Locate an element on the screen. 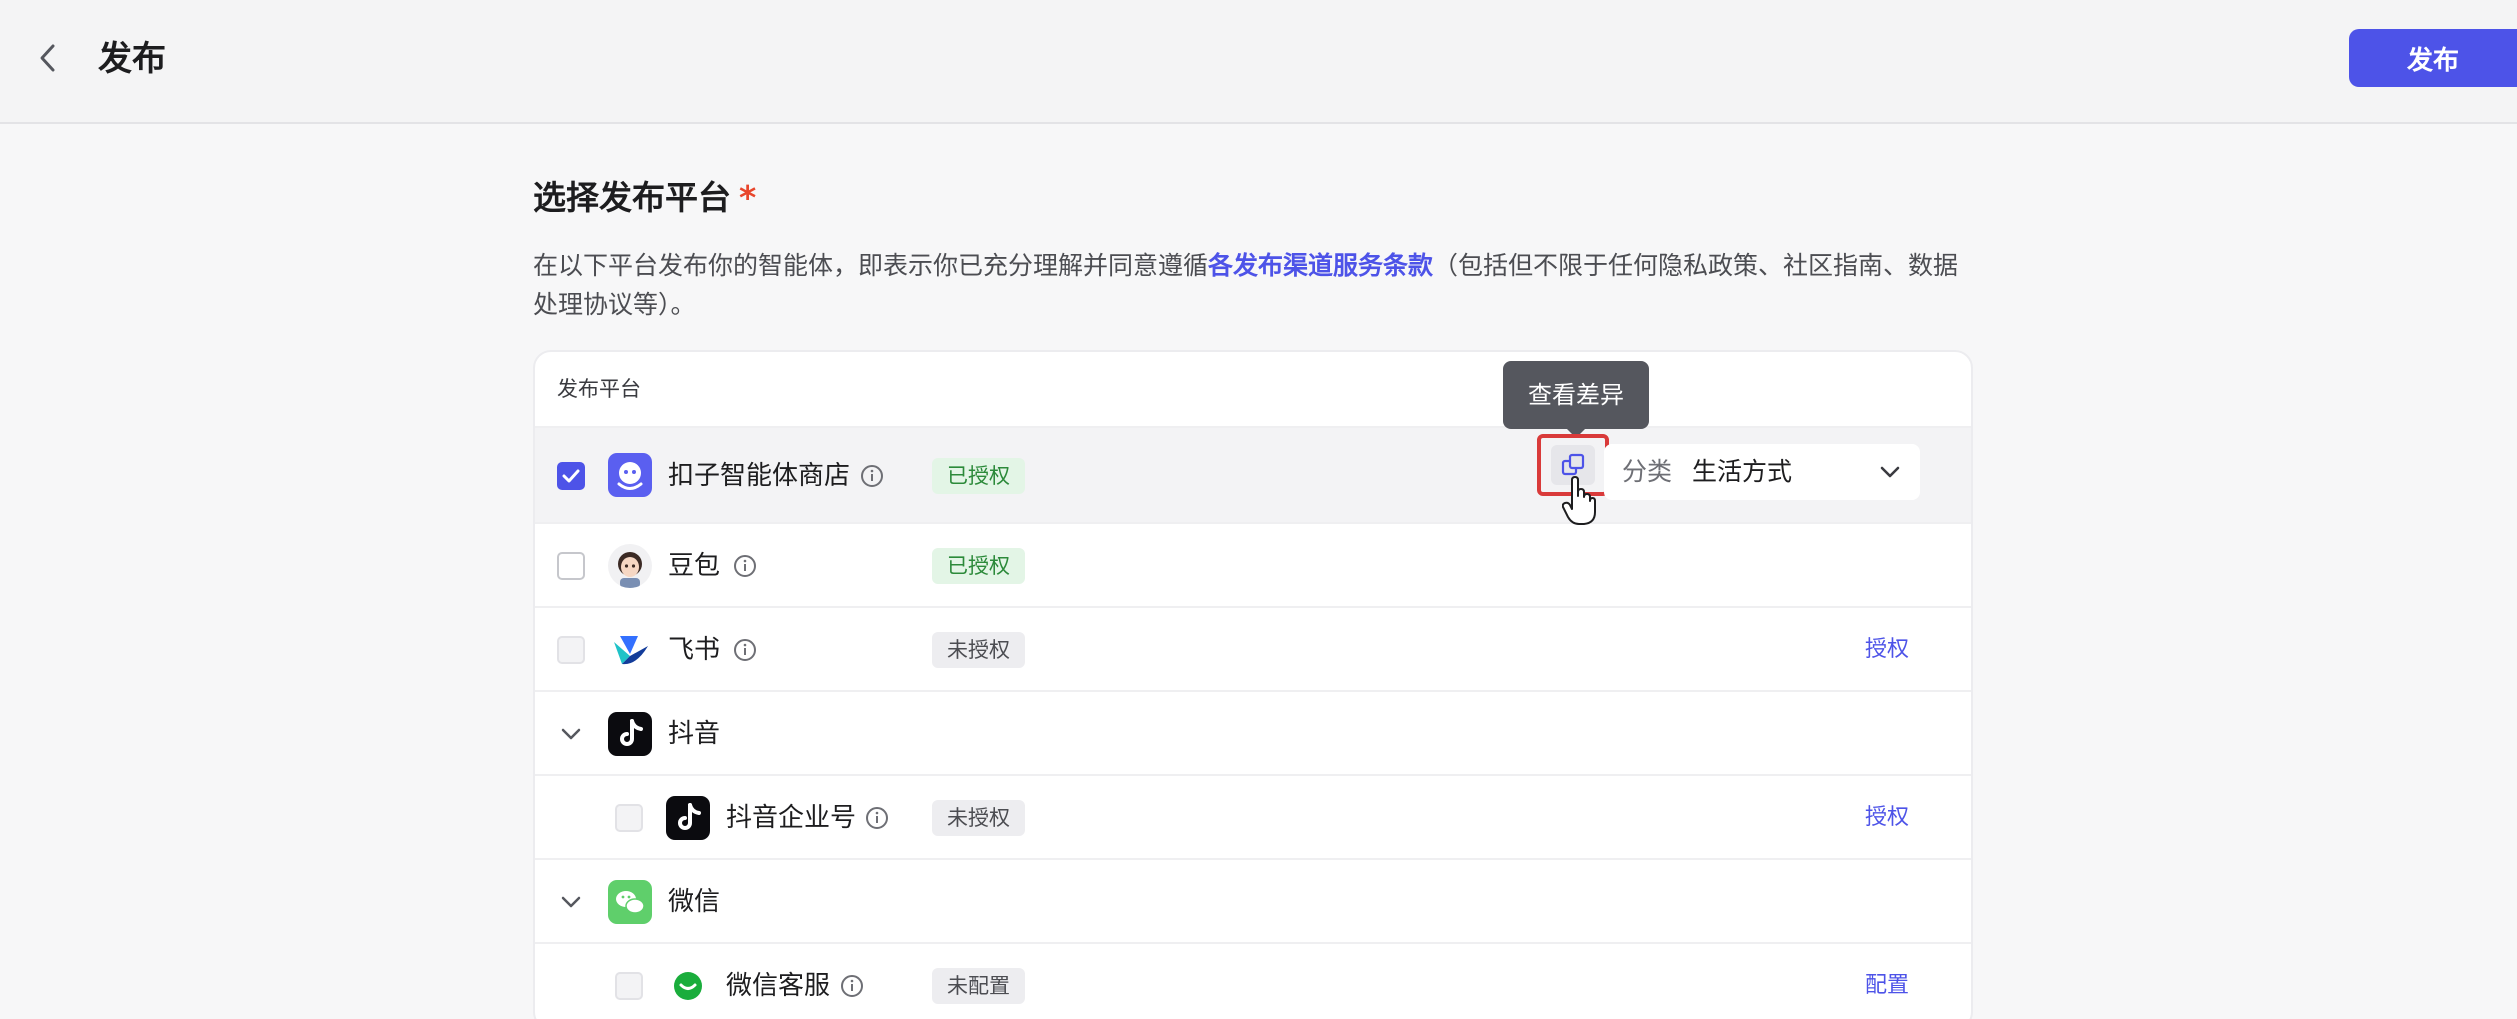  check-icon is located at coordinates (571, 476).